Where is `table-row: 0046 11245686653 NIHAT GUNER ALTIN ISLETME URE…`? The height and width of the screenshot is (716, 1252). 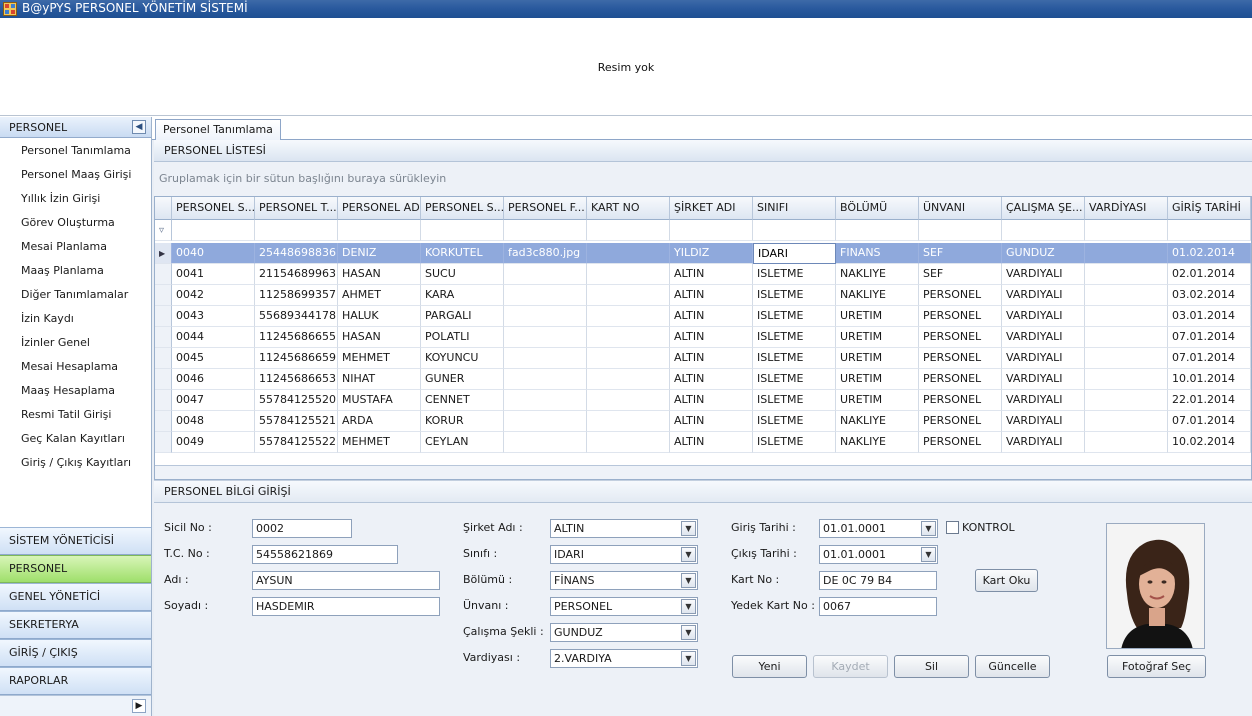 table-row: 0046 11245686653 NIHAT GUNER ALTIN ISLETME URE… is located at coordinates (703, 379).